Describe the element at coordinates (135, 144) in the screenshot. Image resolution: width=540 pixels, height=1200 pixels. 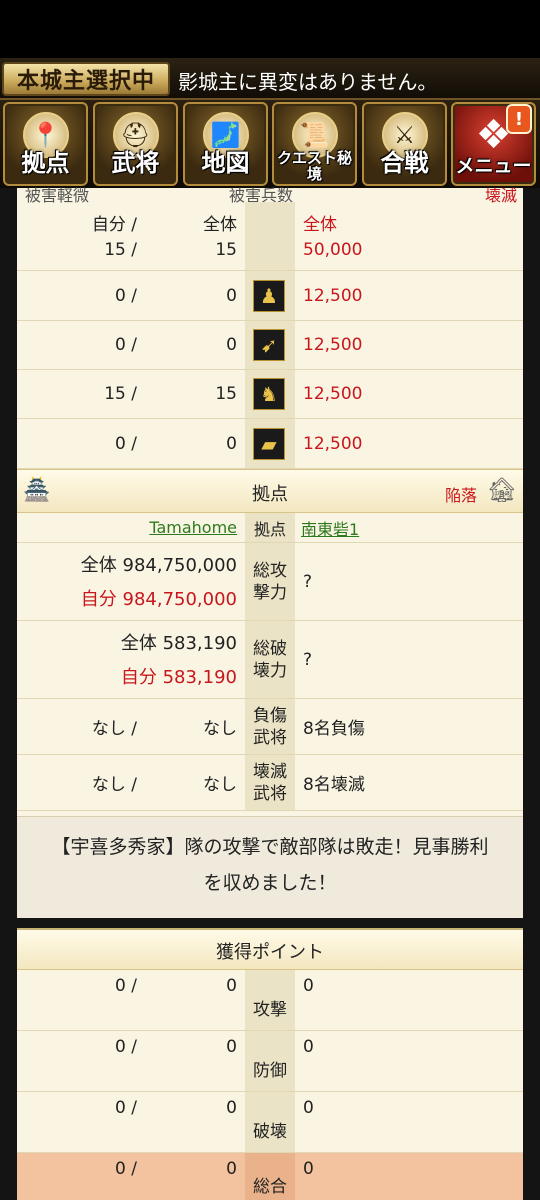
I see `nav-general-button: ⛑ 武将` at that location.